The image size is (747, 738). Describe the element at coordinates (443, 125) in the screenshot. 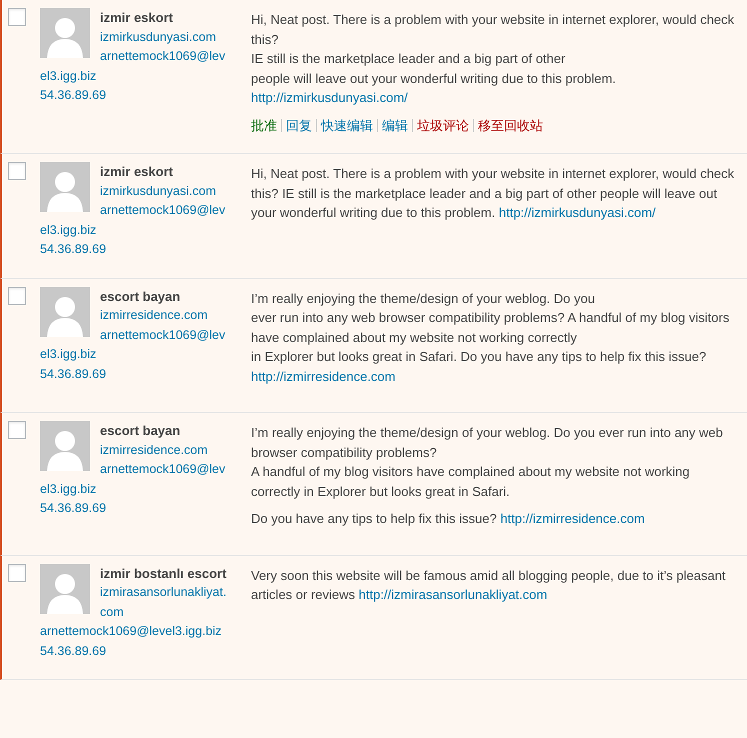

I see `row-action-link: 垃圾评论` at that location.